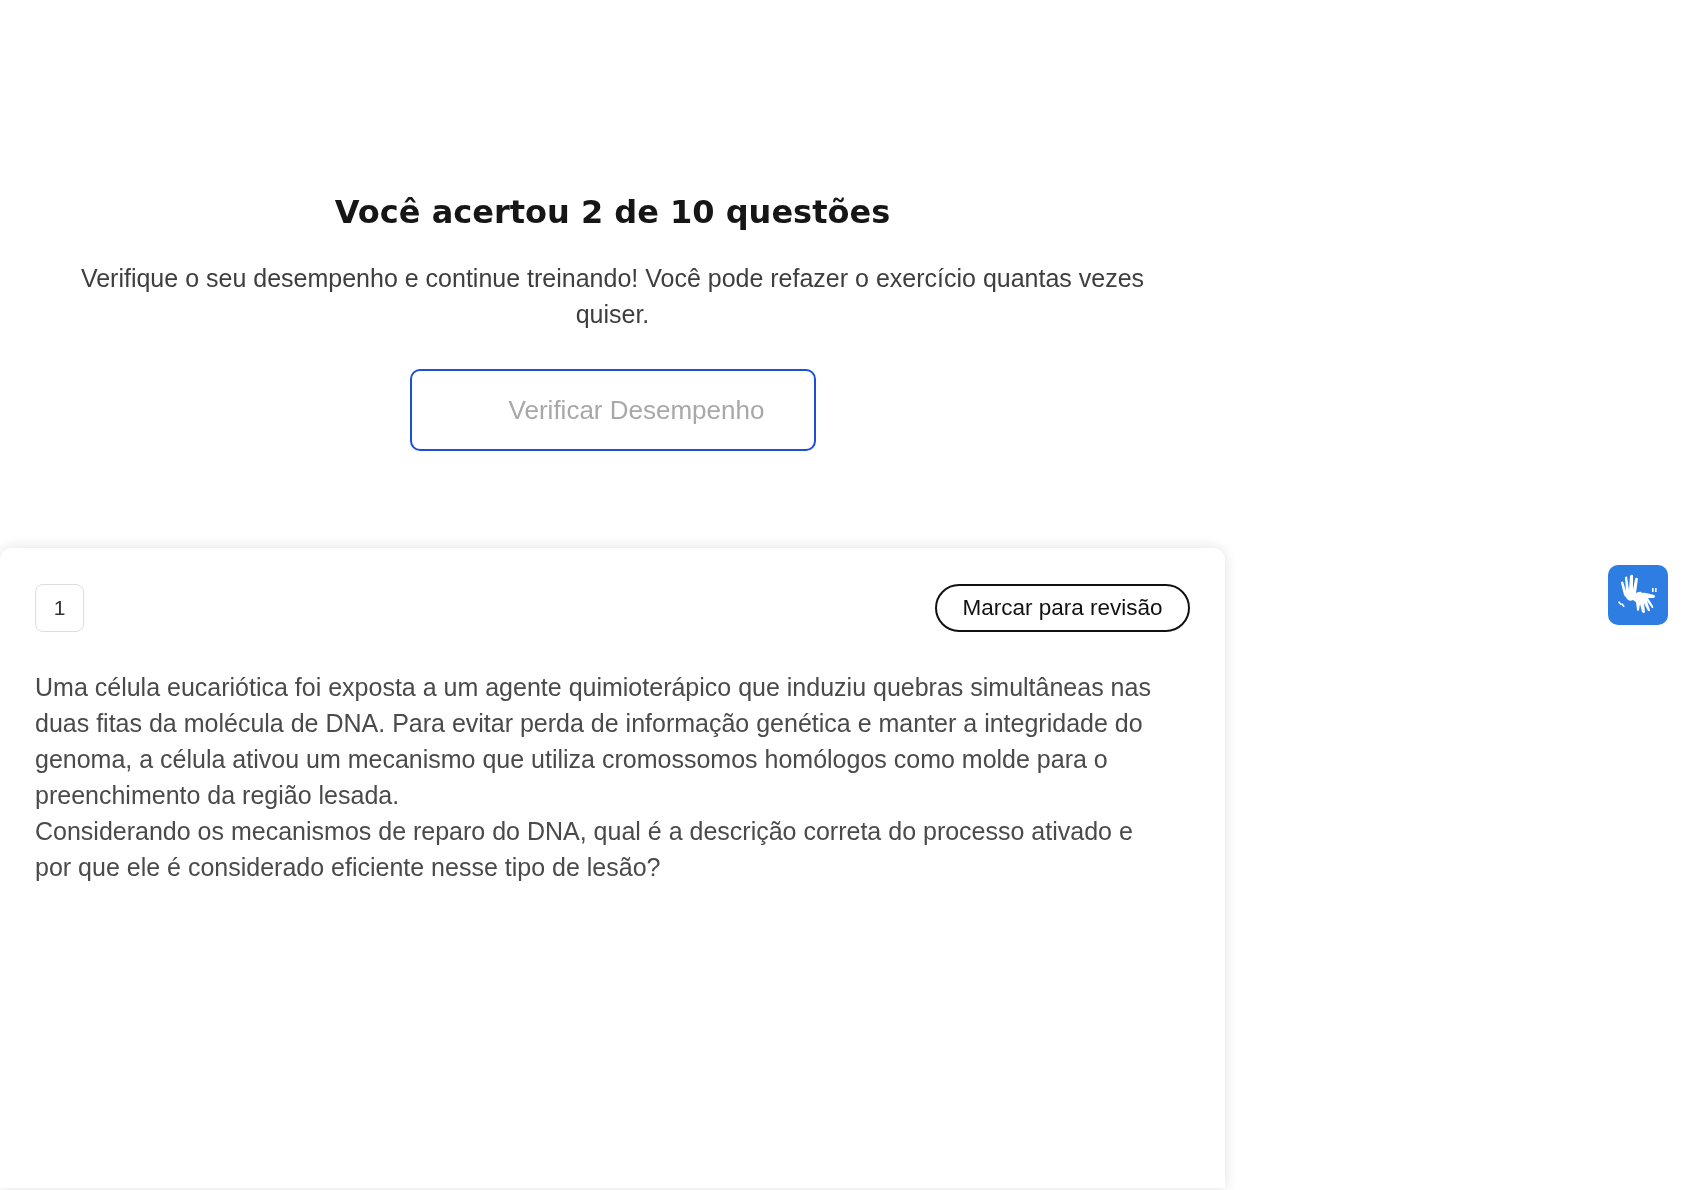 This screenshot has height=1190, width=1684. What do you see at coordinates (584, 849) in the screenshot?
I see `question-text: Considerando os mecanismos de reparo do DNA, qual é a descrição correta do processo ativado e por que ele é considerado eficiente nesse tipo de lesão?` at bounding box center [584, 849].